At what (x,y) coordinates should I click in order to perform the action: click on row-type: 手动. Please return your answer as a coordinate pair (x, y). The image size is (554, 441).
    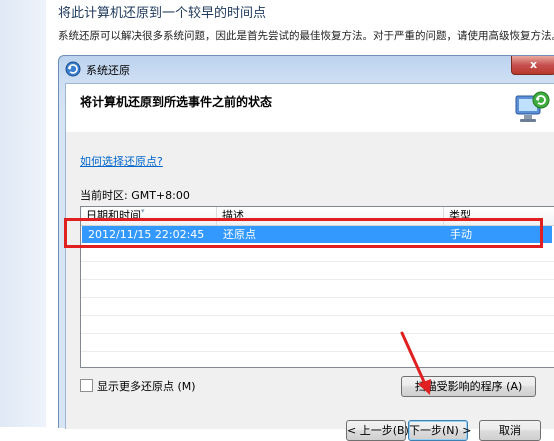
    Looking at the image, I should click on (461, 234).